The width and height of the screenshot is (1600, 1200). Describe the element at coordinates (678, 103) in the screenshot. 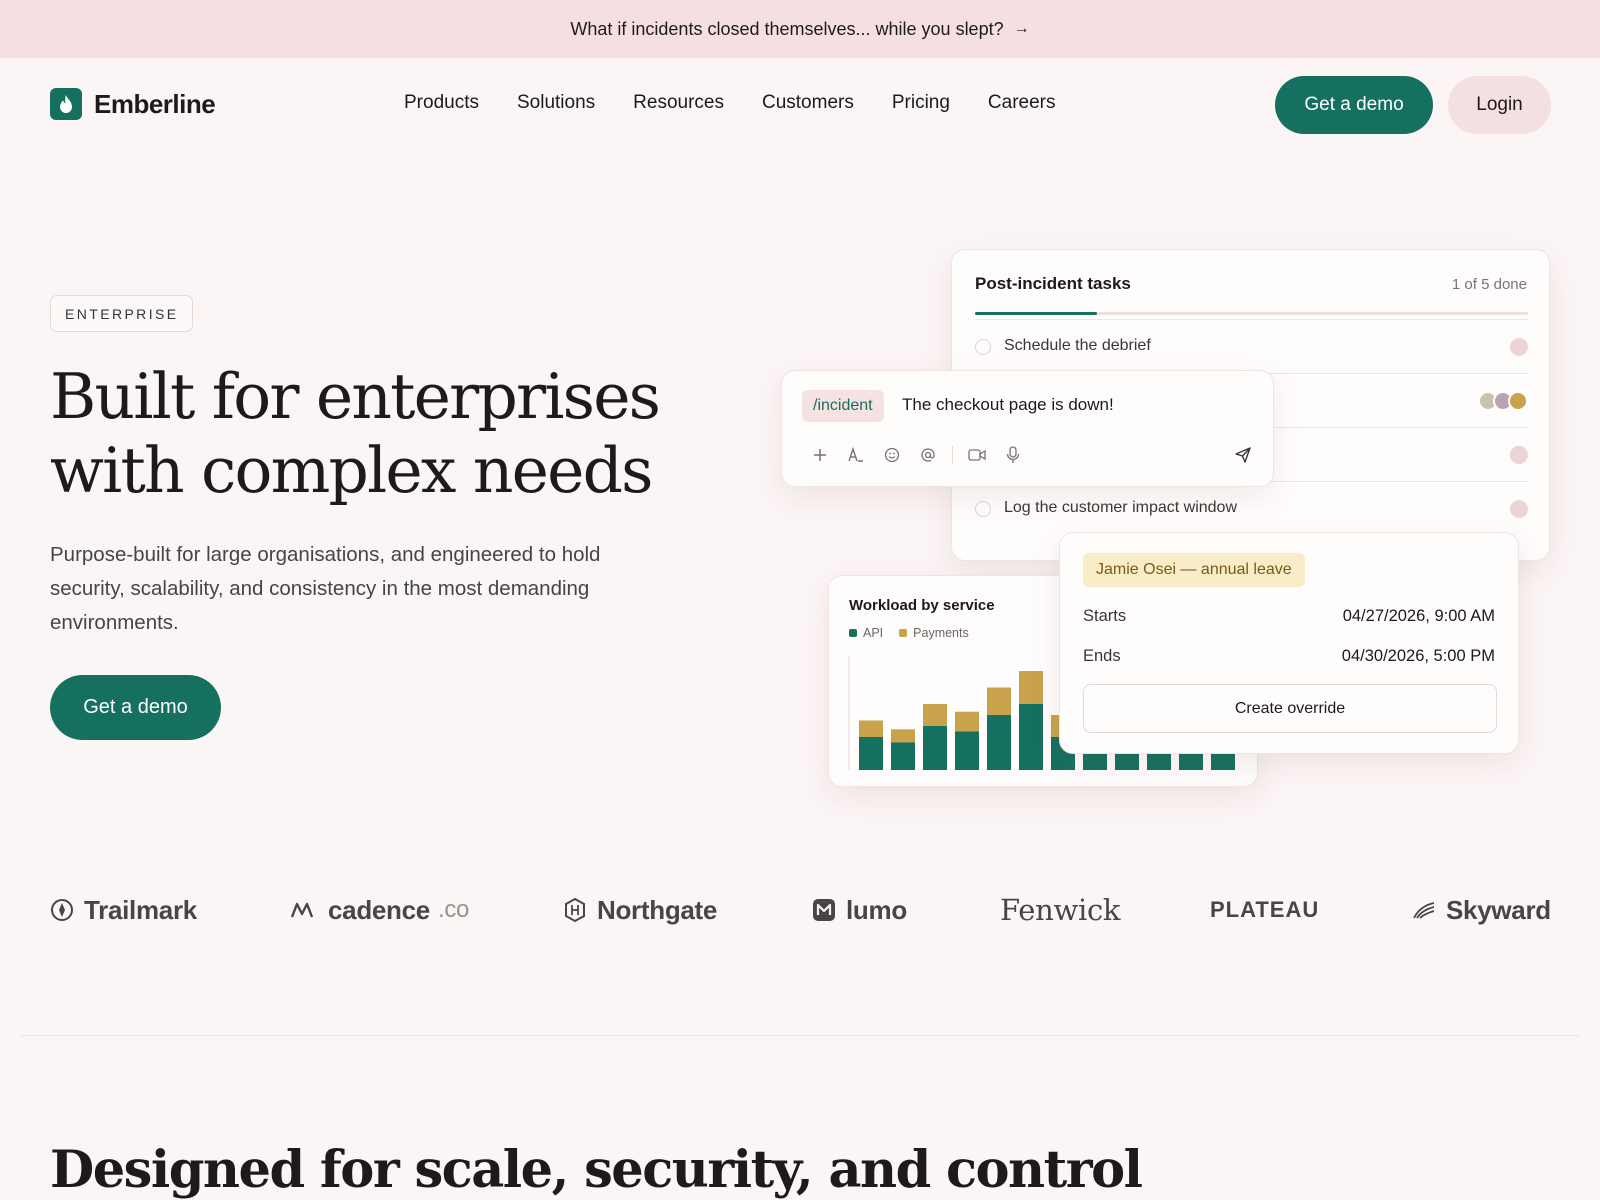

I see `nav-item-resources: Resources` at that location.